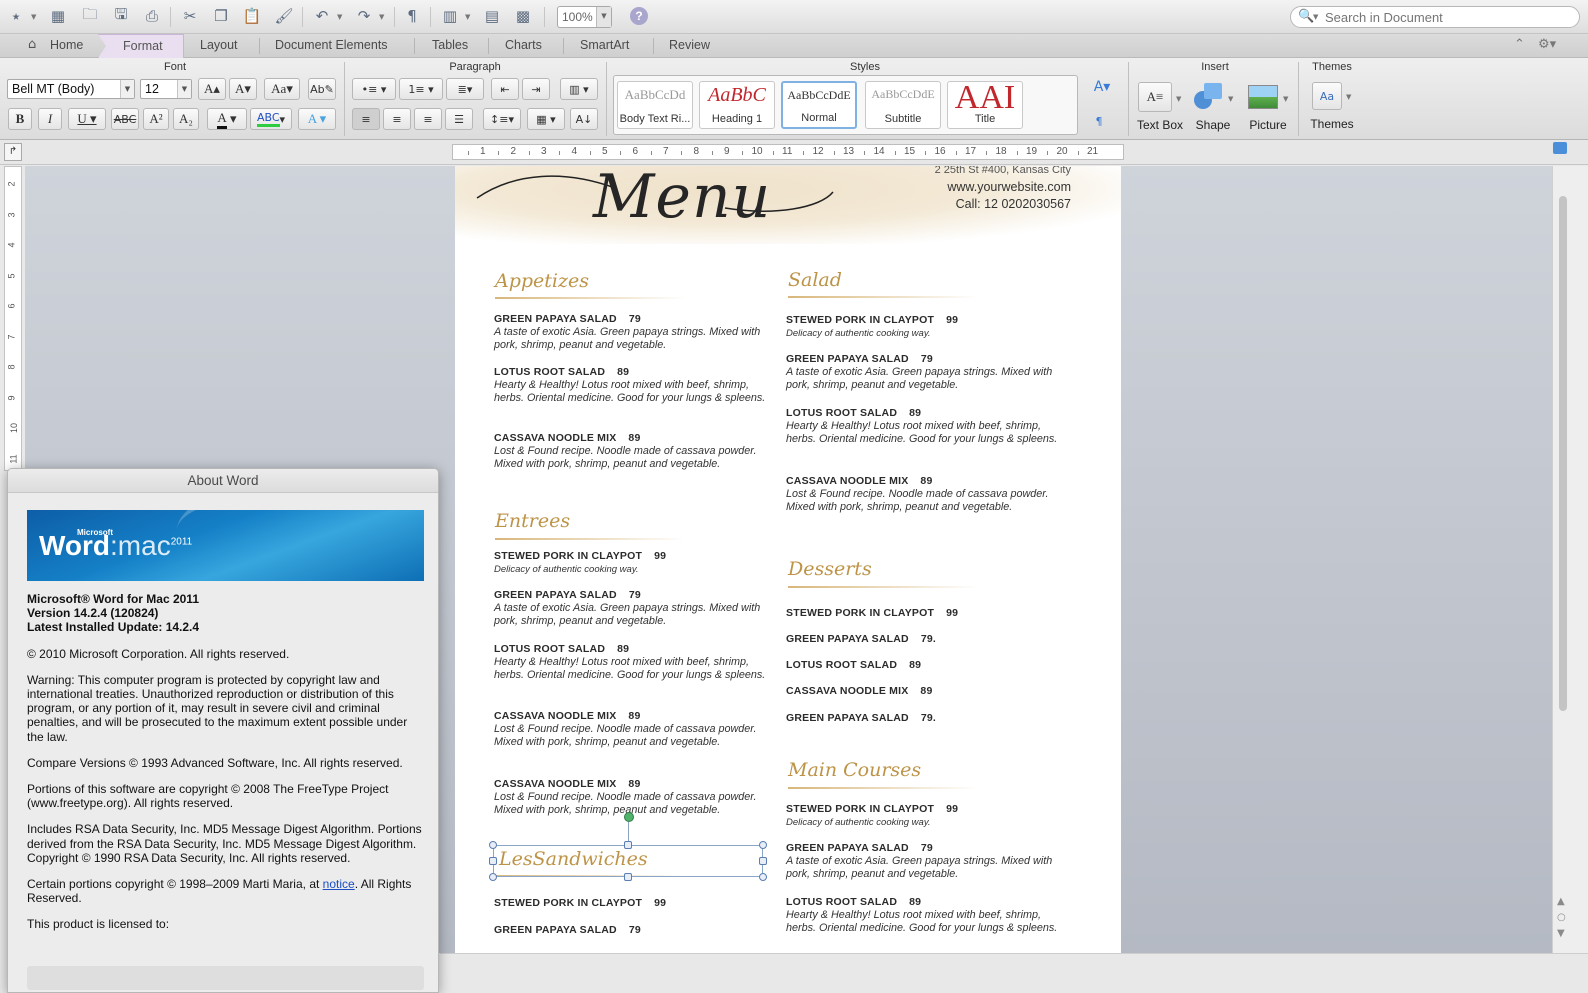  Describe the element at coordinates (1563, 453) in the screenshot. I see `scrollbar-thumb` at that location.